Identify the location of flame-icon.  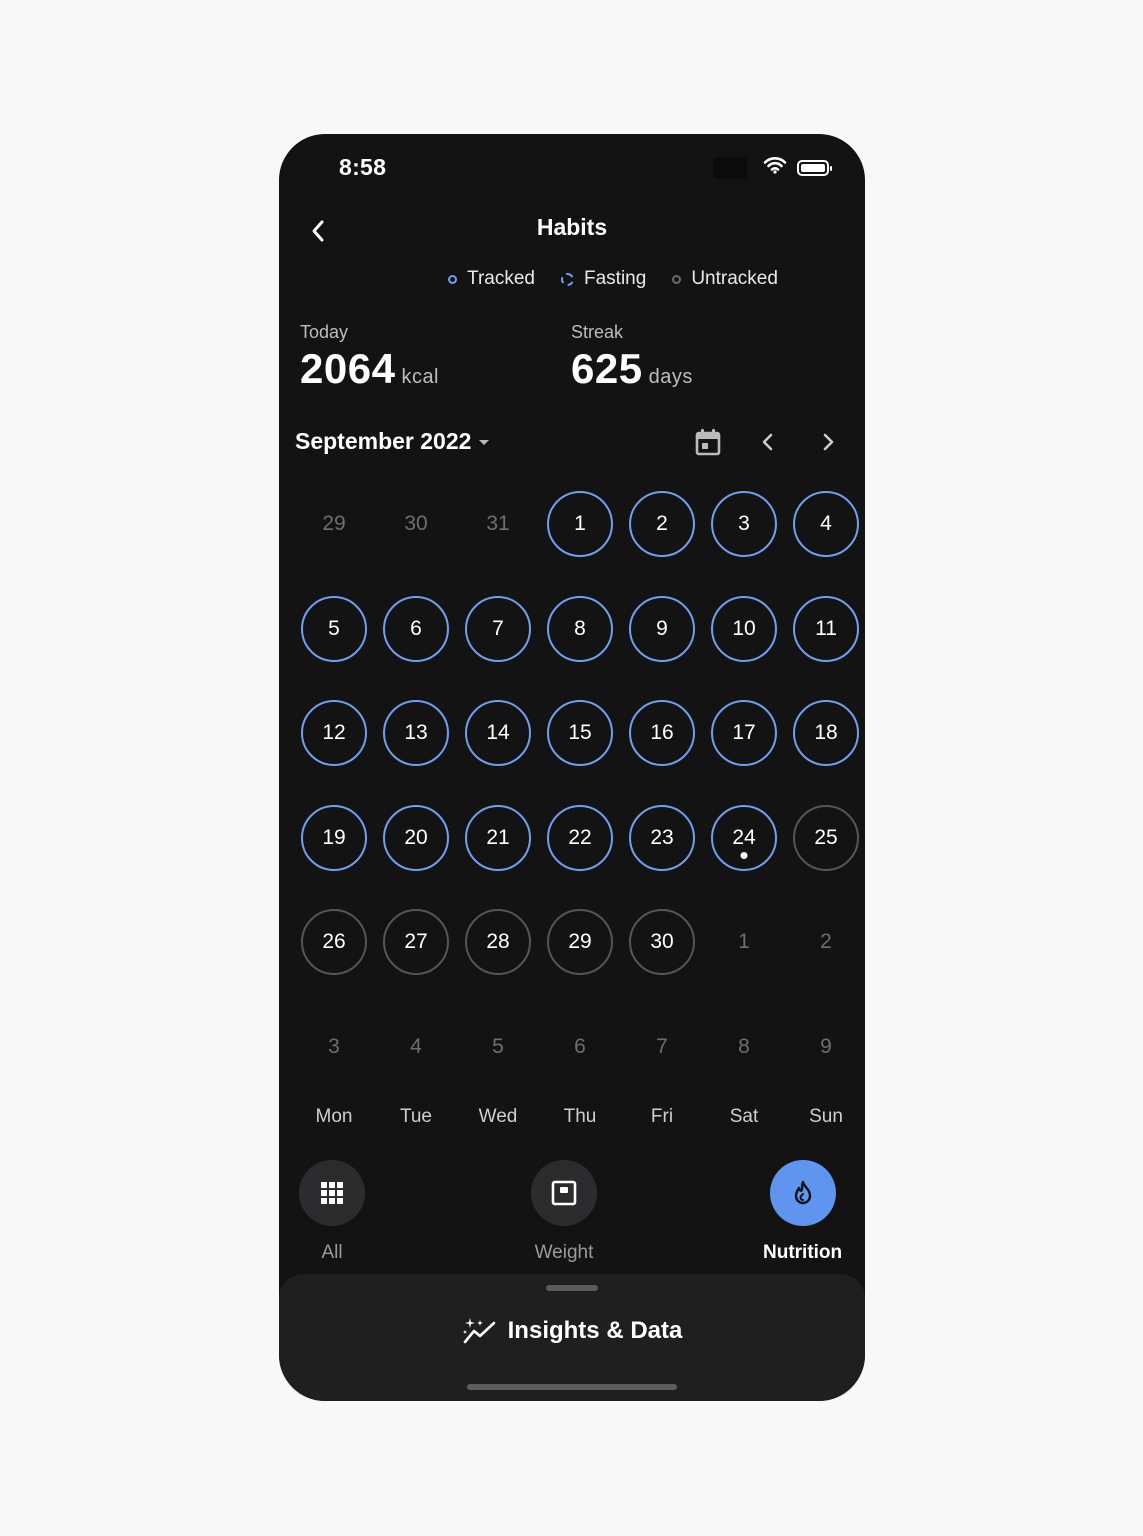
(802, 1192).